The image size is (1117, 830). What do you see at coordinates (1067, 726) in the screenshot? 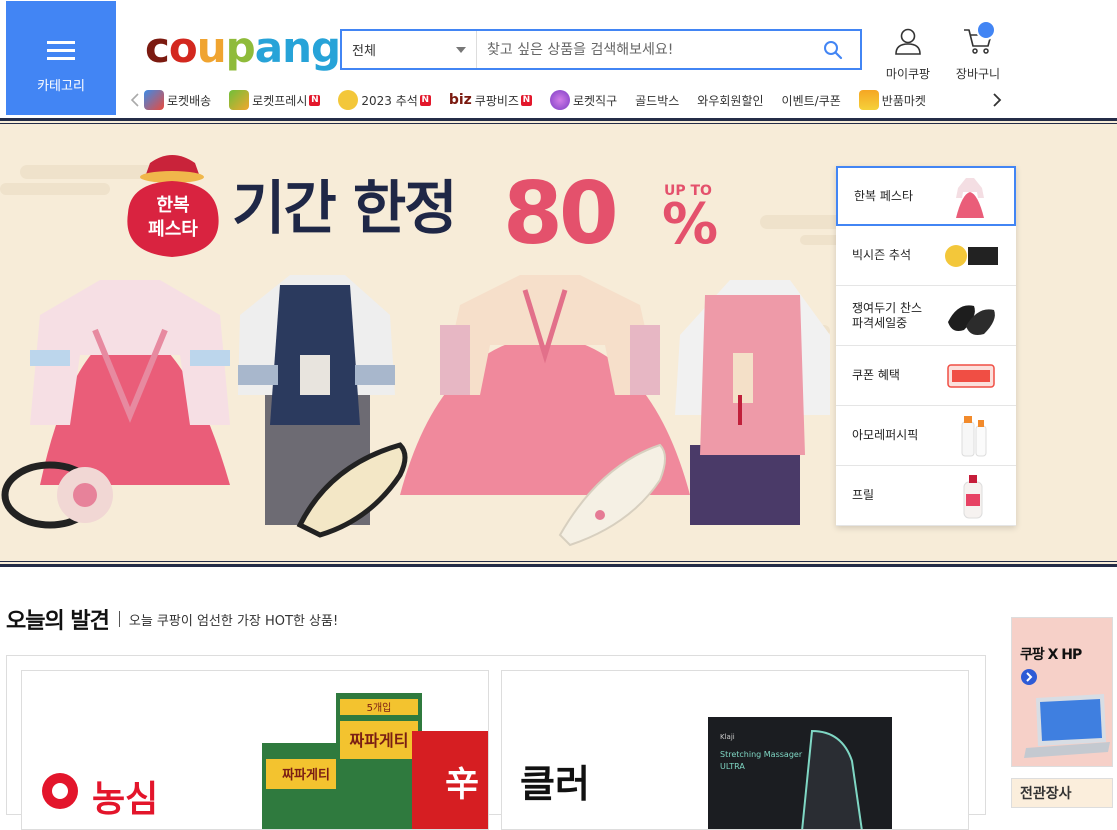
I see `laptop-image` at bounding box center [1067, 726].